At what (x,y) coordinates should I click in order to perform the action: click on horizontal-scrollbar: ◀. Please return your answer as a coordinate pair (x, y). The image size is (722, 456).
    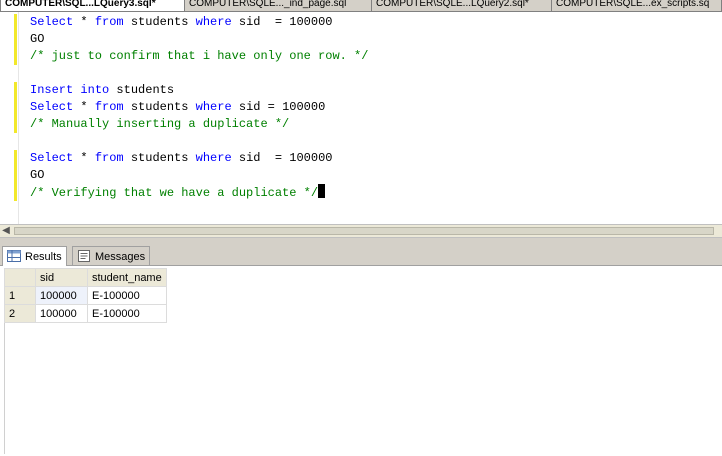
    Looking at the image, I should click on (361, 231).